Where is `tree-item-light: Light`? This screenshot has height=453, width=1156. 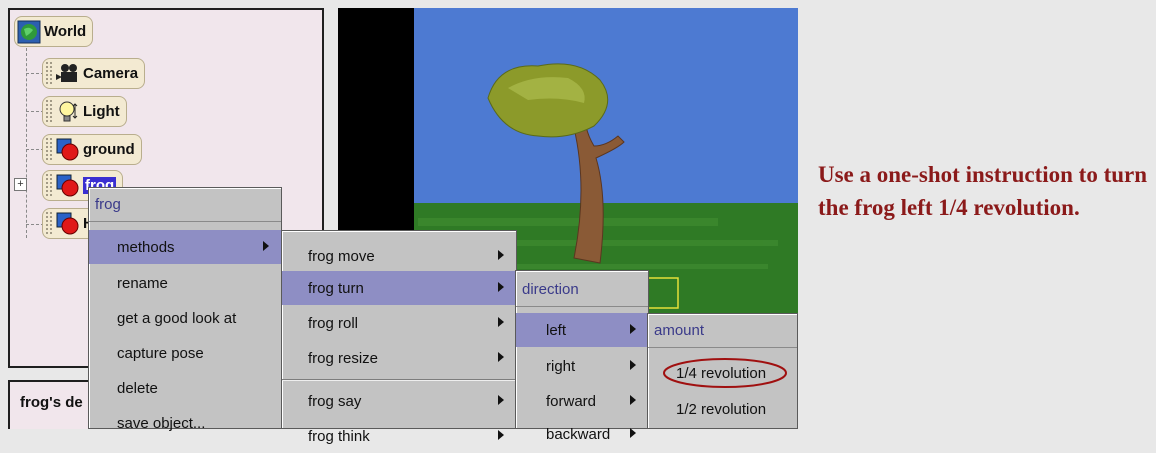 tree-item-light: Light is located at coordinates (84, 111).